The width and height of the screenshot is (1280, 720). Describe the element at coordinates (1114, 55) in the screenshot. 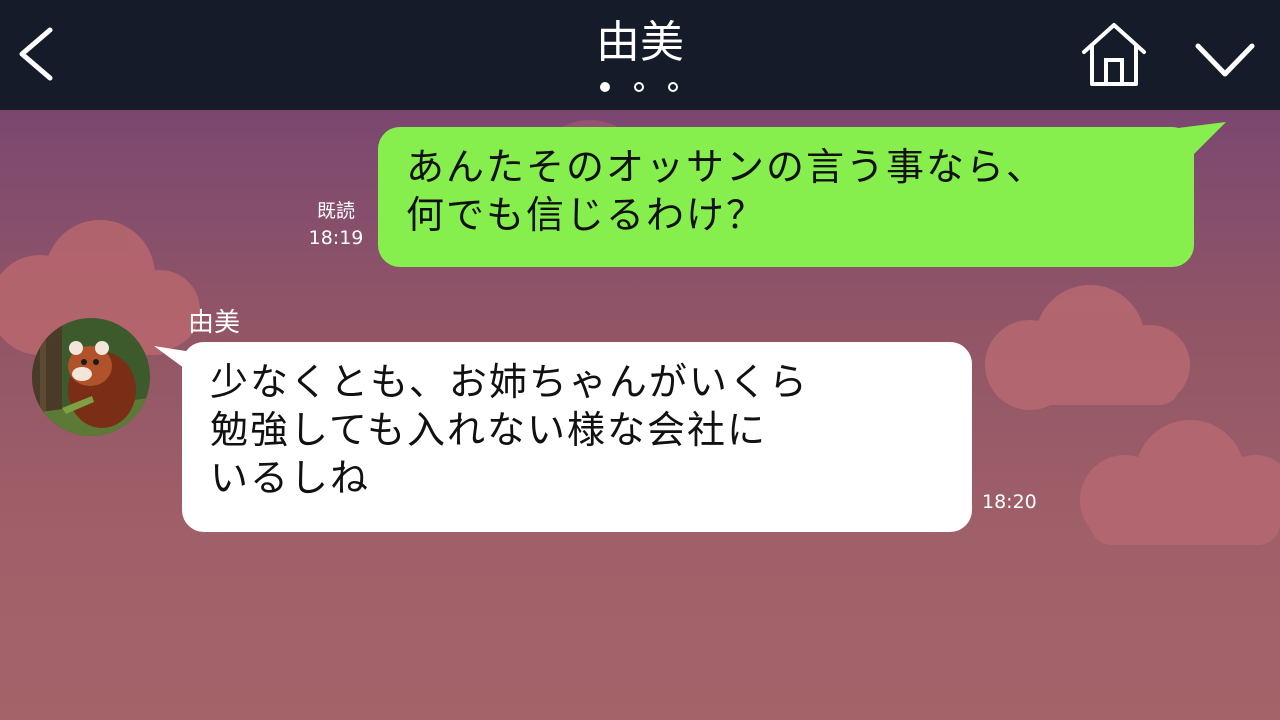

I see `home-icon` at that location.